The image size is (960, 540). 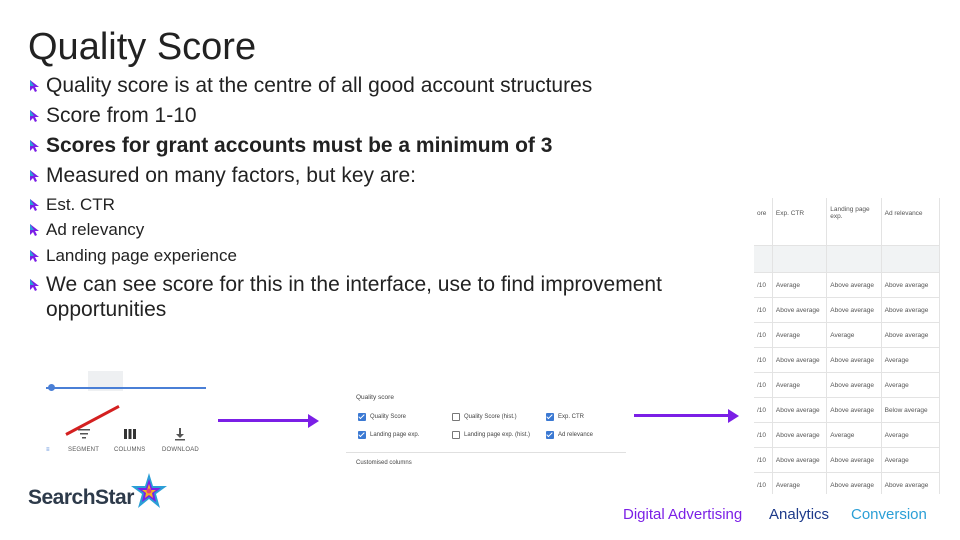 I want to click on bullet-text: Est. CTR, so click(x=80, y=204).